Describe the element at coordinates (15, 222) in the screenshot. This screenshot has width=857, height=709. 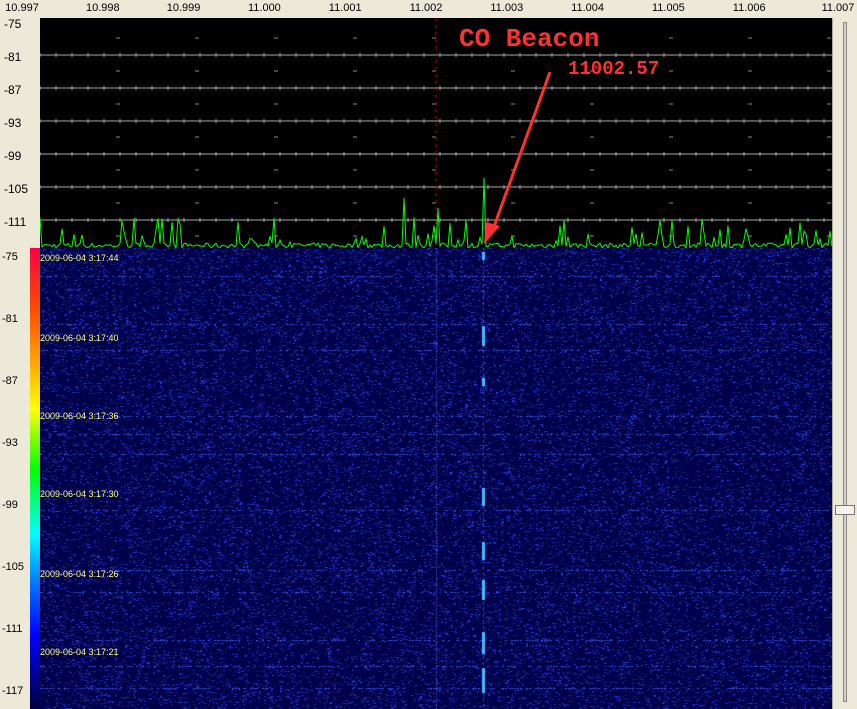
I see `spectrum-db-label: -111` at that location.